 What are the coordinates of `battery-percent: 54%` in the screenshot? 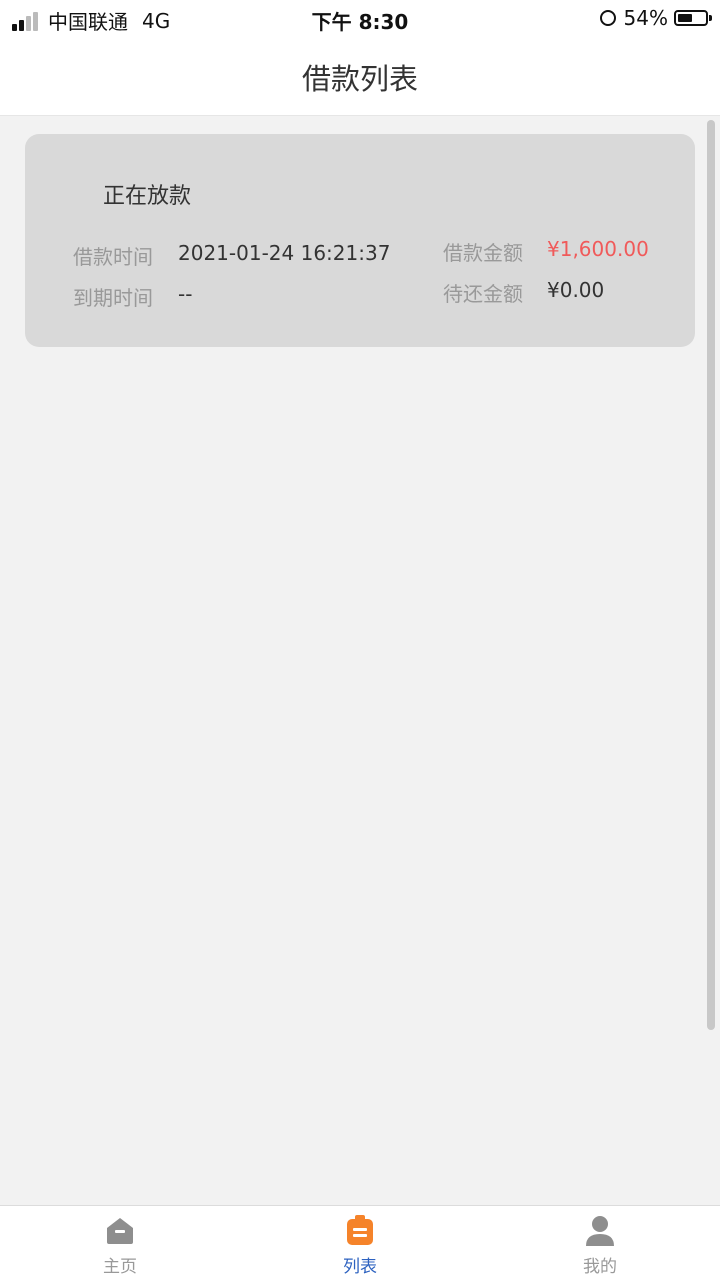 It's located at (645, 18).